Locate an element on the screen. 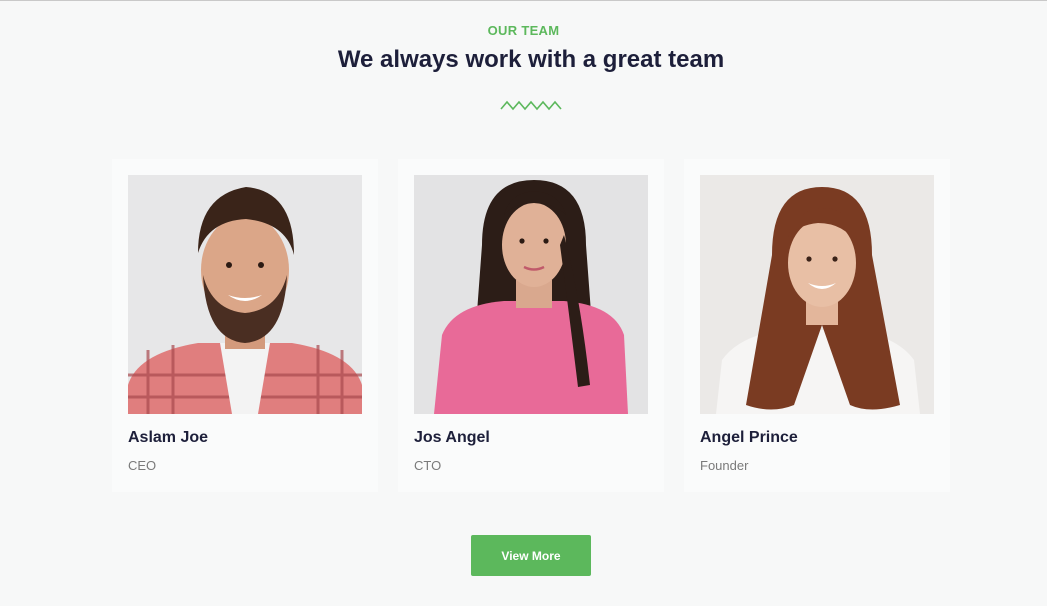 The image size is (1047, 606). team-card: Jos Angel CTO is located at coordinates (531, 325).